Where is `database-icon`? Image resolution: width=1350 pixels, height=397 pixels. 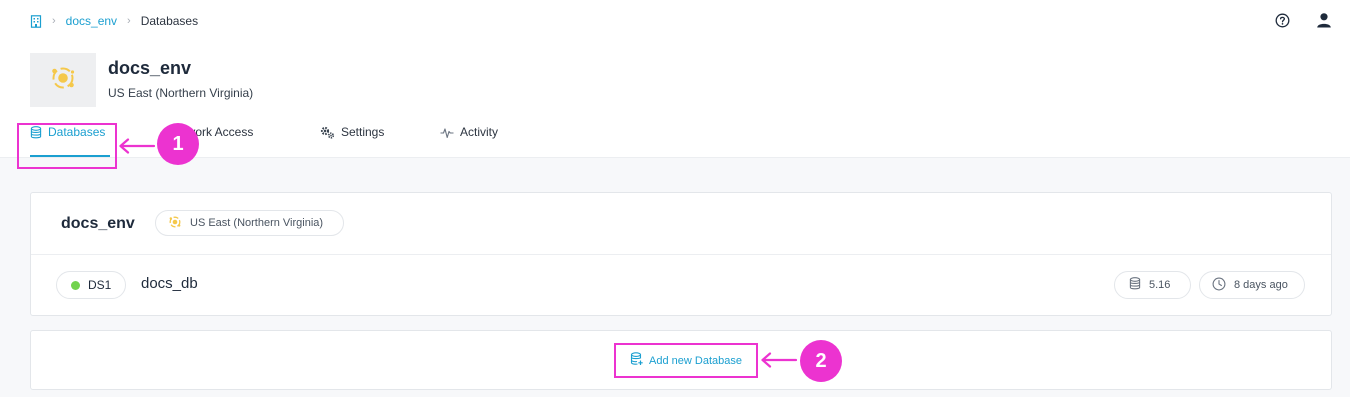
database-icon is located at coordinates (1135, 285).